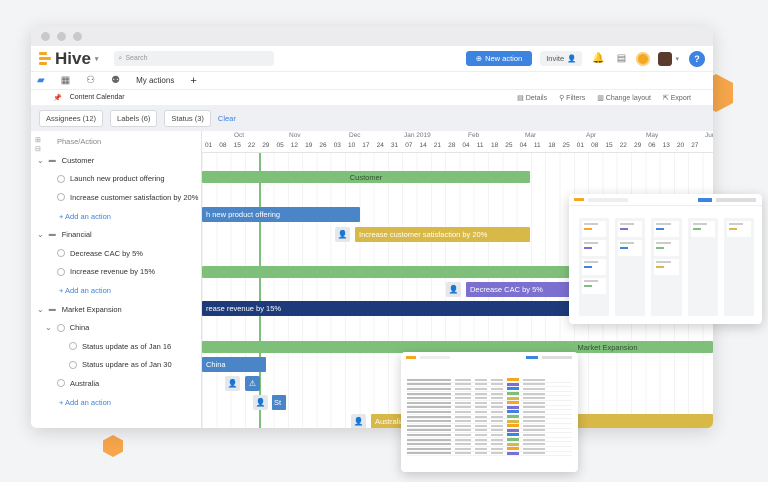  What do you see at coordinates (116, 365) in the screenshot?
I see `action-row: Status updare as of Jan 30` at bounding box center [116, 365].